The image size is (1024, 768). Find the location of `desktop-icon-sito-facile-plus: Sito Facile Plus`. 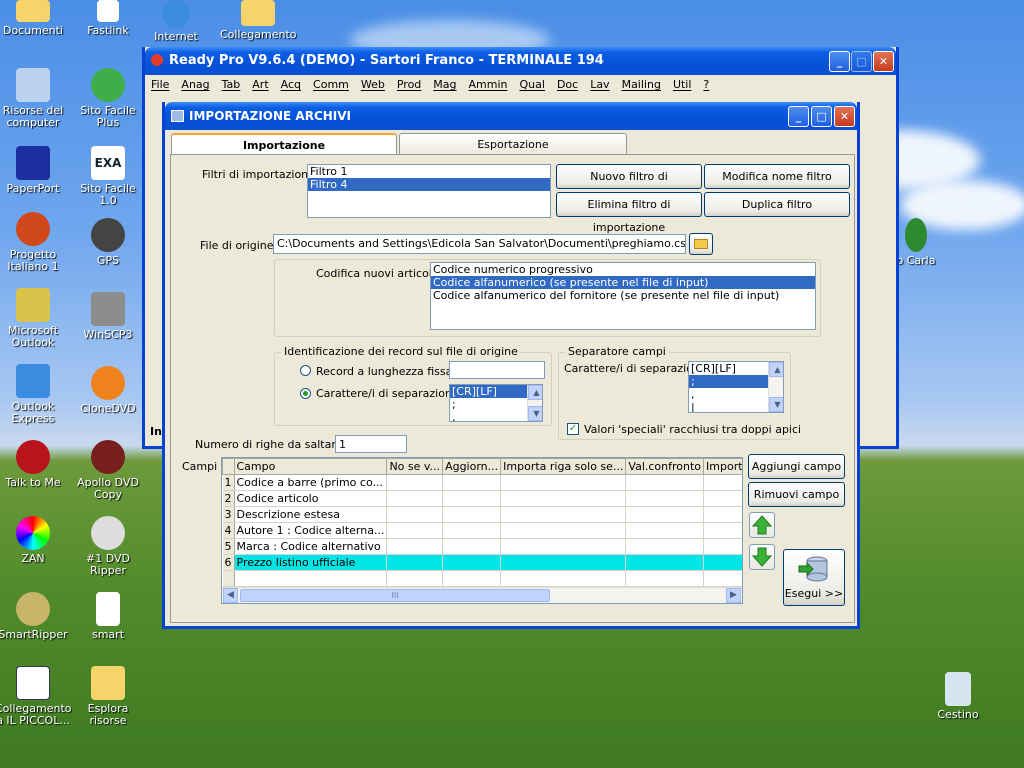

desktop-icon-sito-facile-plus: Sito Facile Plus is located at coordinates (108, 98).